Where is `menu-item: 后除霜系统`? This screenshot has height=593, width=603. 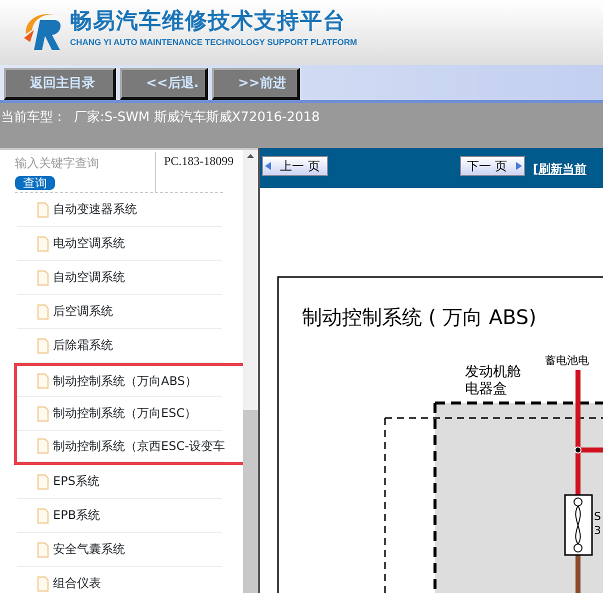
menu-item: 后除霜系统 is located at coordinates (128, 346).